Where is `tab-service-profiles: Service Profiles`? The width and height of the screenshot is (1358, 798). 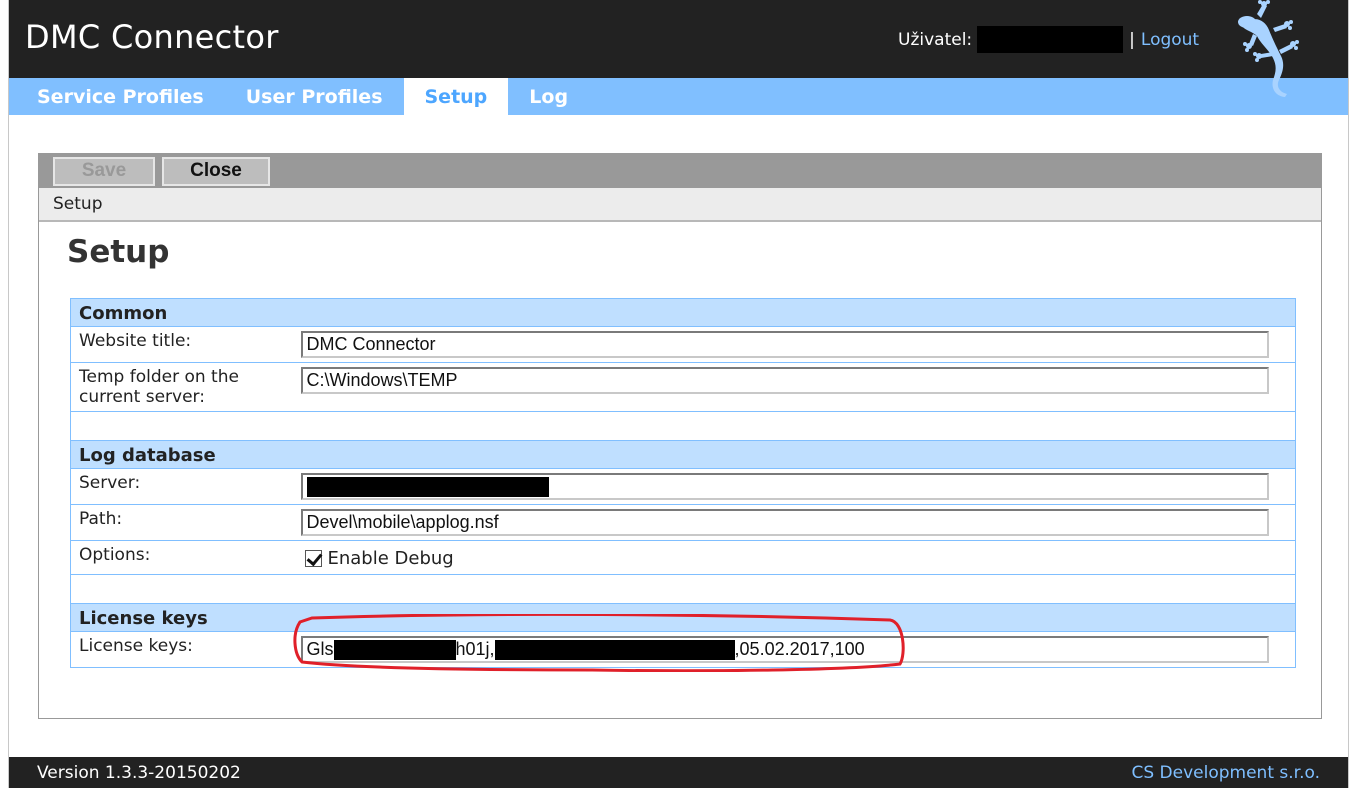 tab-service-profiles: Service Profiles is located at coordinates (117, 96).